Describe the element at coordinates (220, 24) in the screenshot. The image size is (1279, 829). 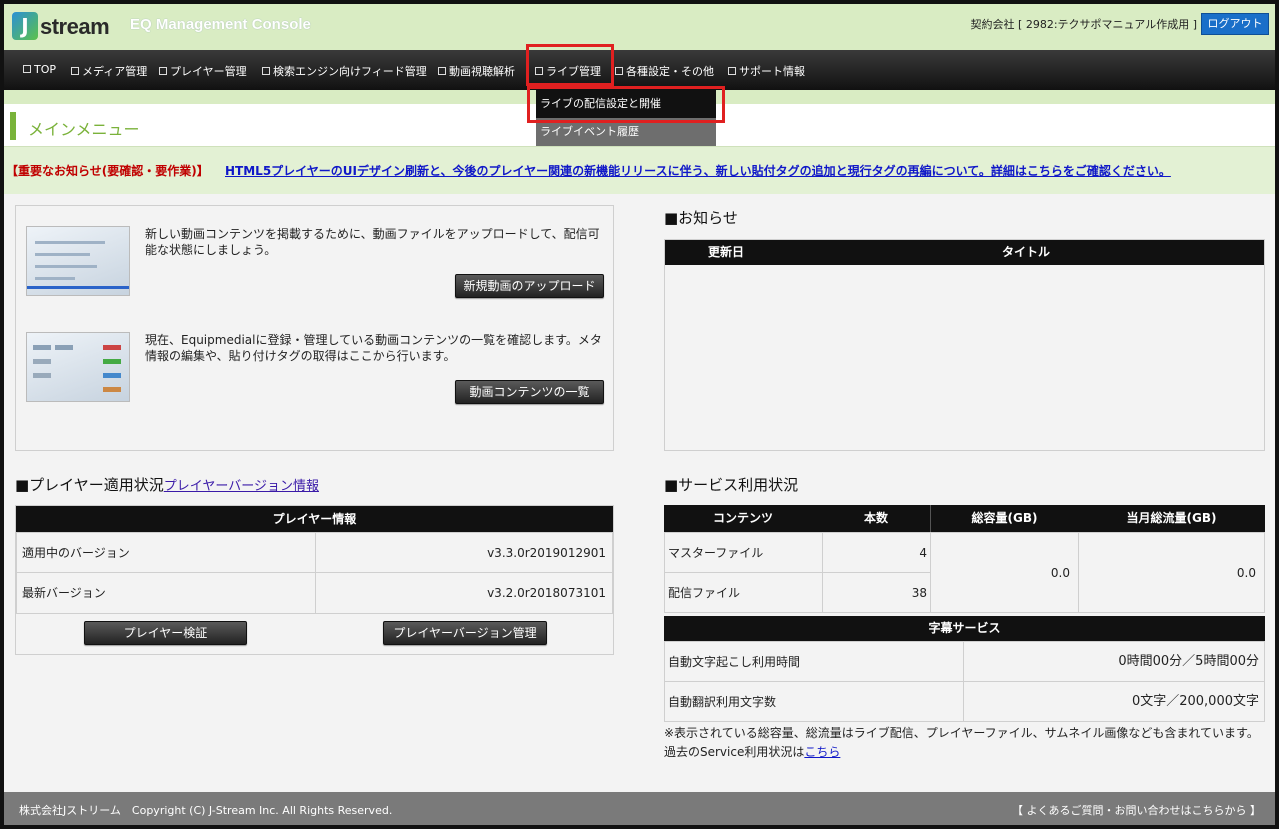
I see `app-title: EQ Management Console` at that location.